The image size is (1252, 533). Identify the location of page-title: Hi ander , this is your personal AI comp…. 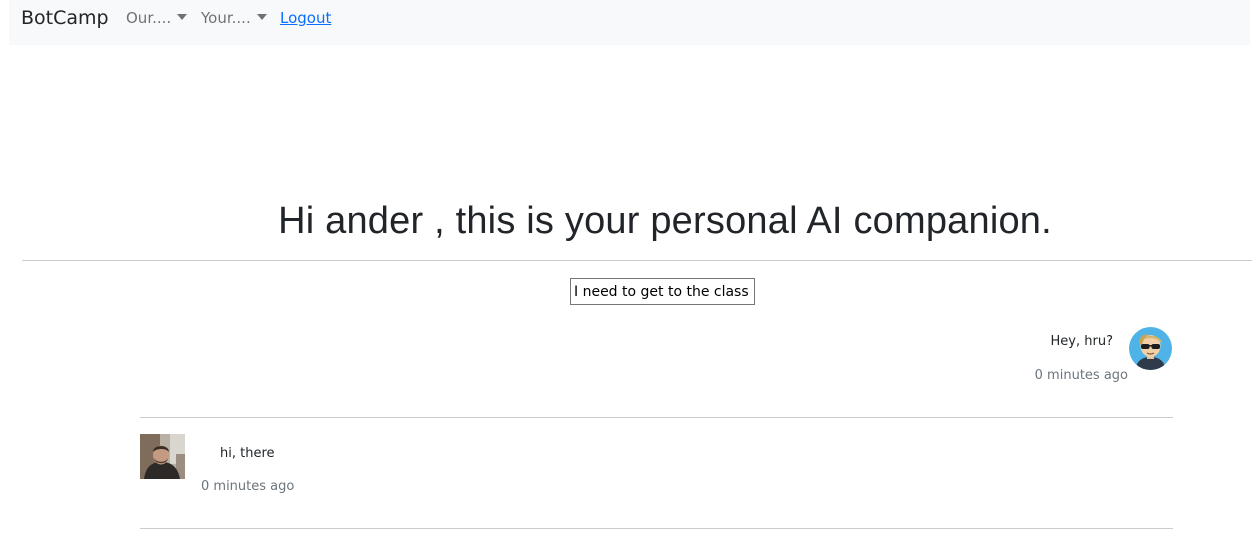
(665, 221).